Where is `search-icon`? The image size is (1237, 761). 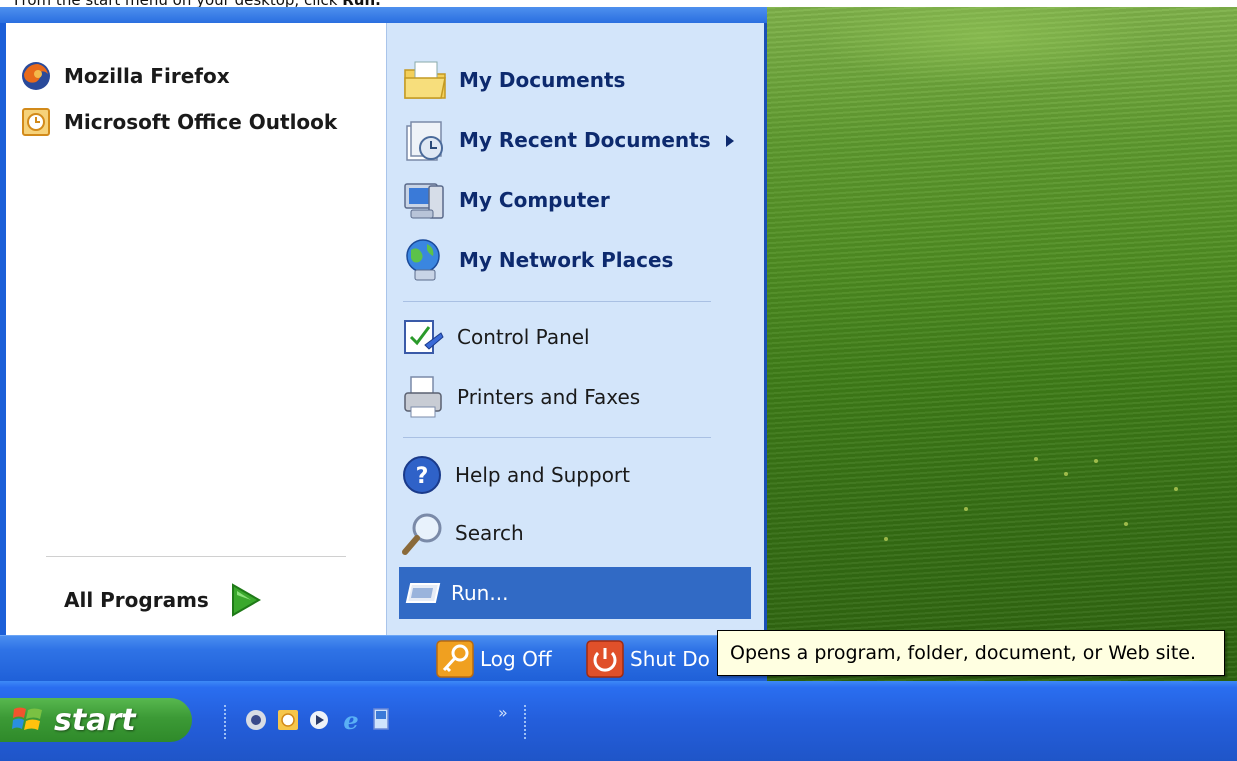
search-icon is located at coordinates (424, 533).